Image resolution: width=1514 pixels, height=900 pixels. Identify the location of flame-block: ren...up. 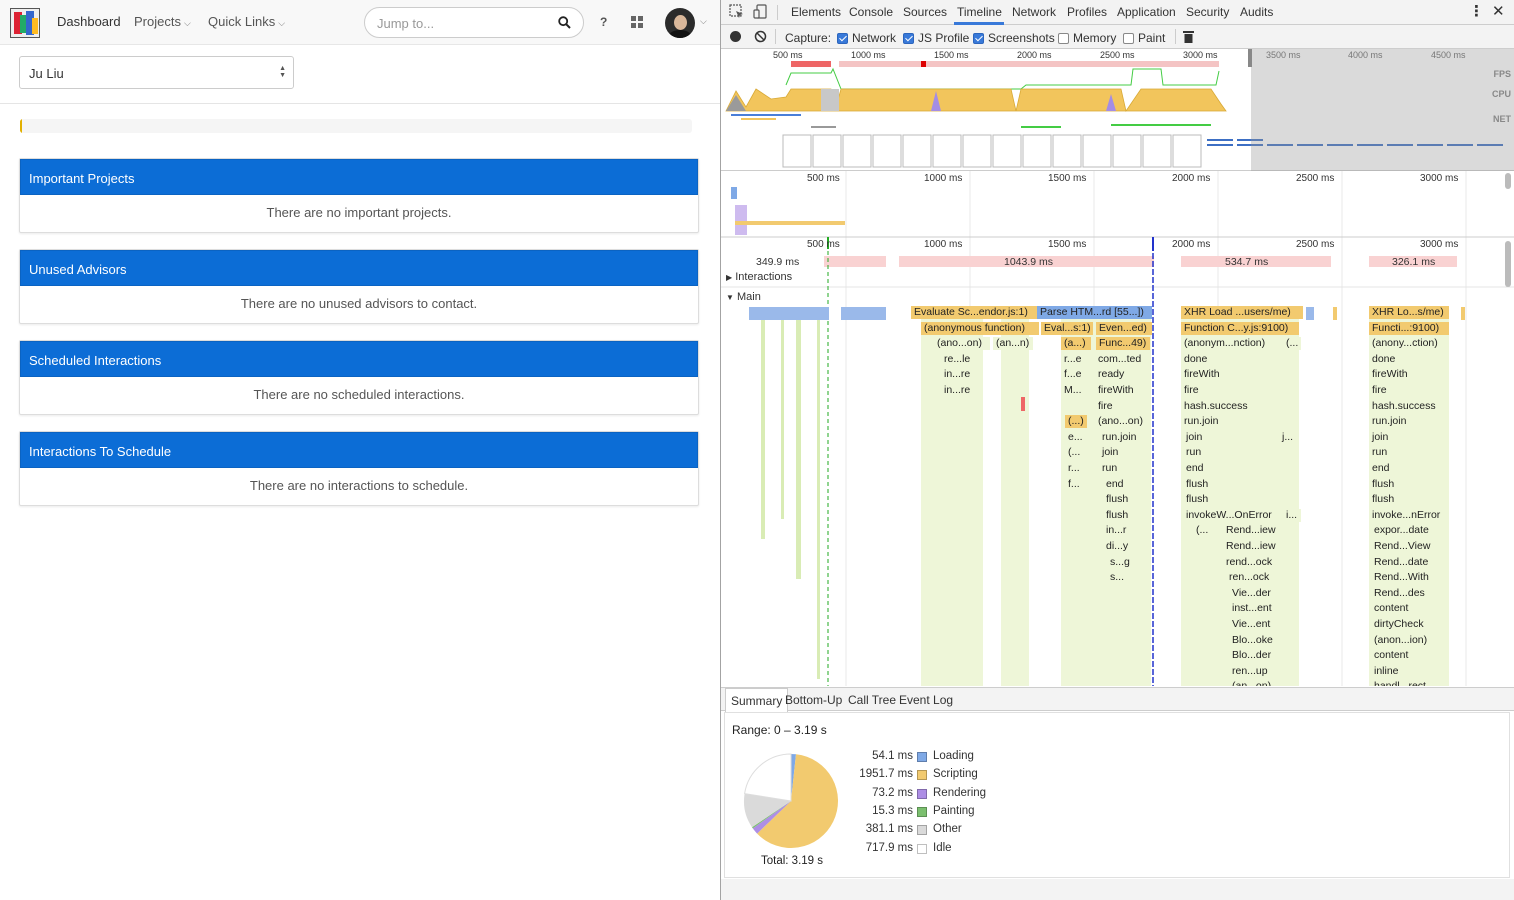
(1254, 671).